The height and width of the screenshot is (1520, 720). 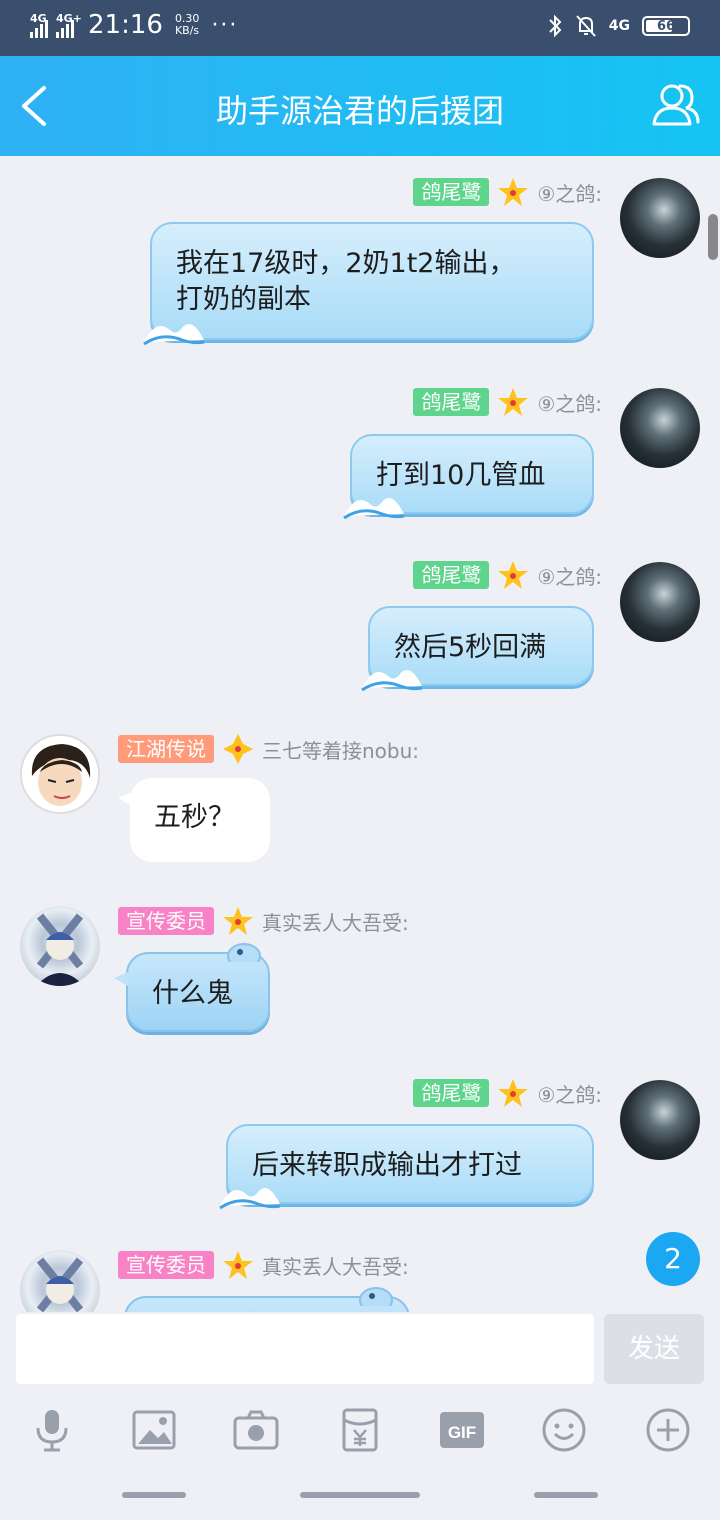 What do you see at coordinates (192, 993) in the screenshot?
I see `message-text-line: 什么鬼` at bounding box center [192, 993].